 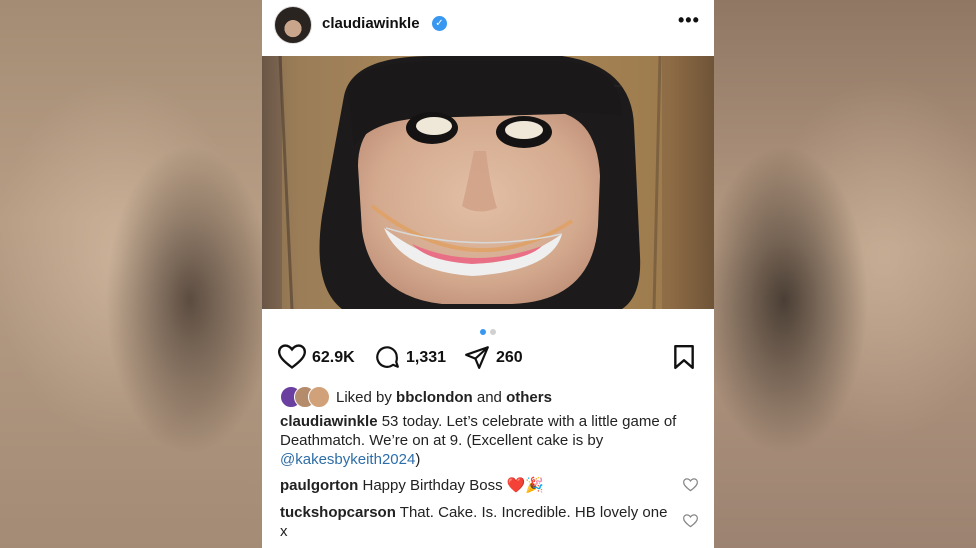 What do you see at coordinates (489, 397) in the screenshot?
I see `liked-by-joiner: and` at bounding box center [489, 397].